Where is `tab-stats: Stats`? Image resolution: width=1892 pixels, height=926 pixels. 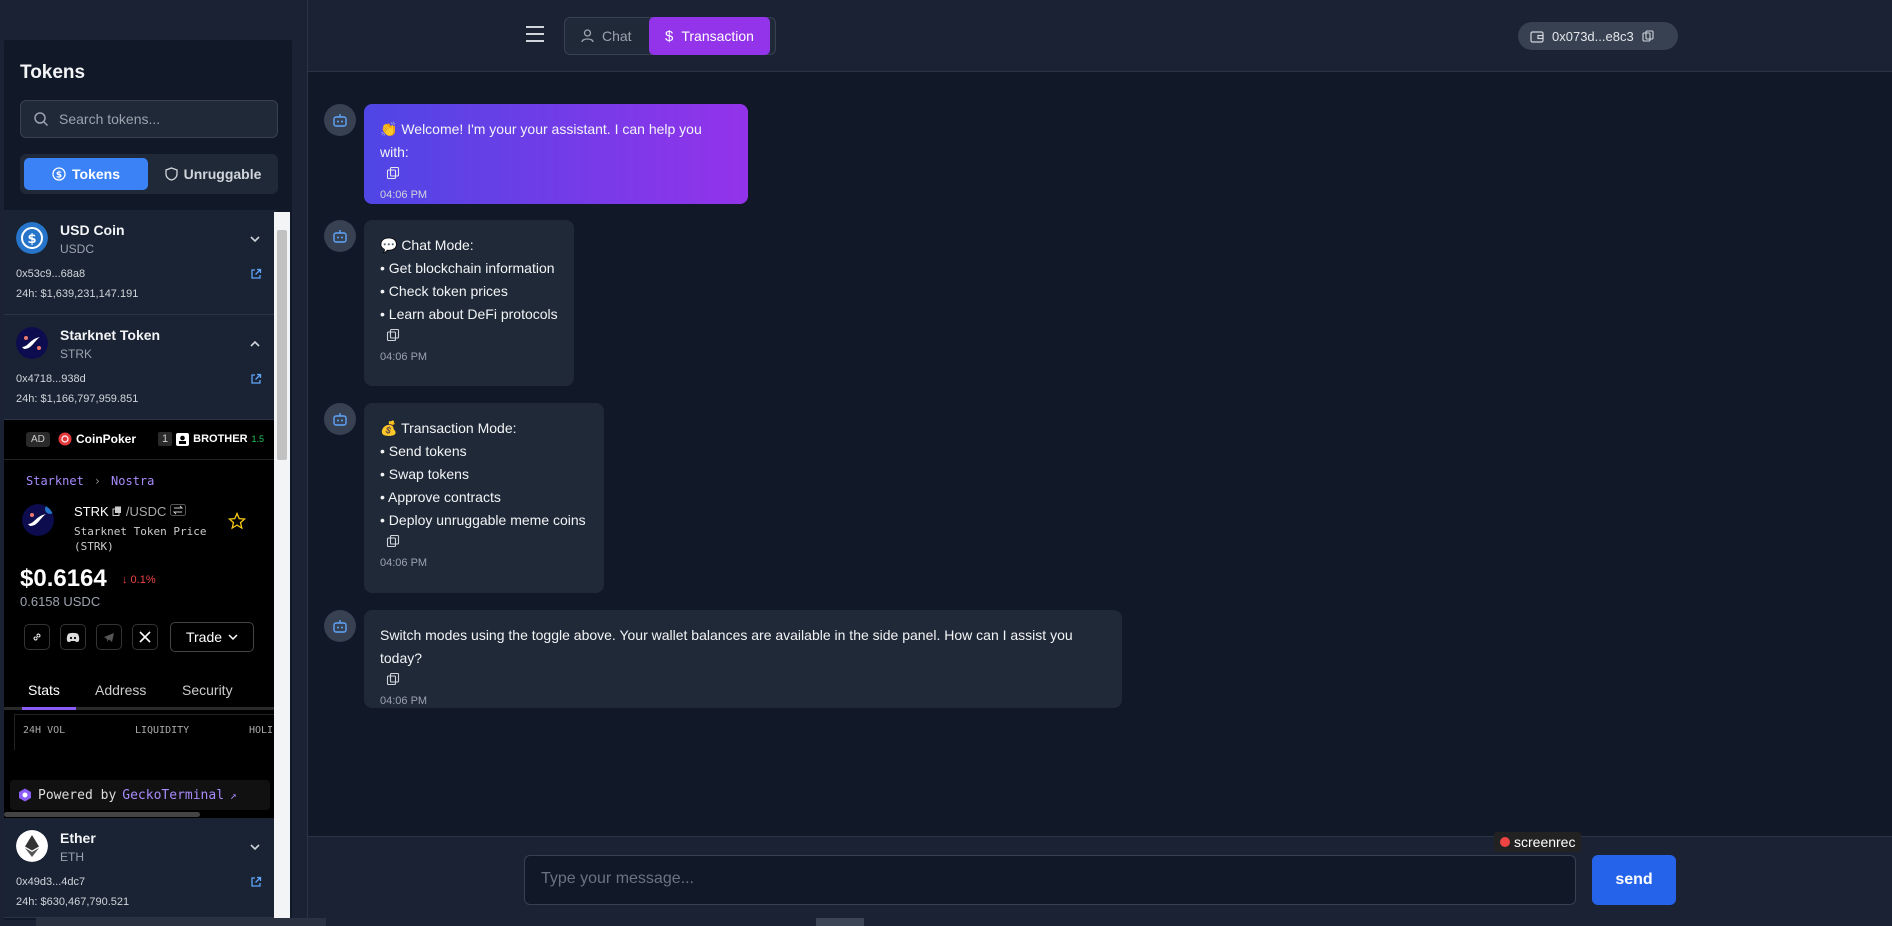
tab-stats: Stats is located at coordinates (44, 690).